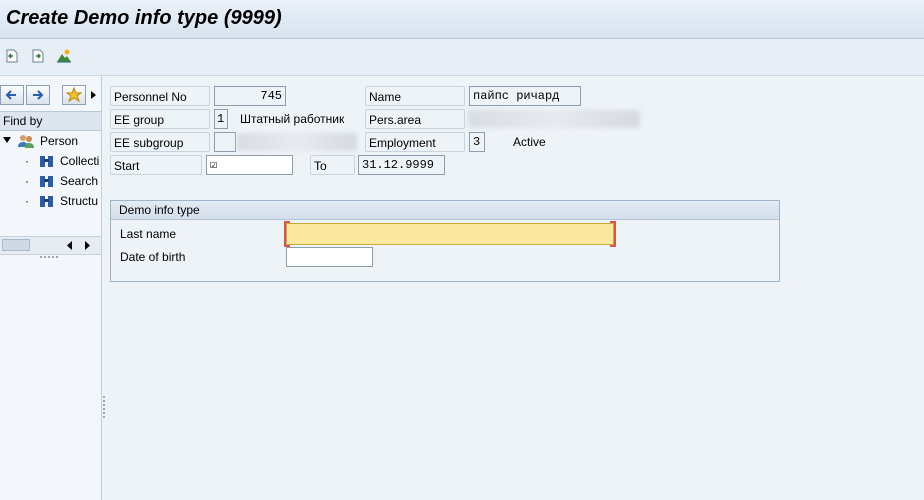 The image size is (924, 500). I want to click on demo-info-type-group: Demo info type Last name Date of birth, so click(445, 241).